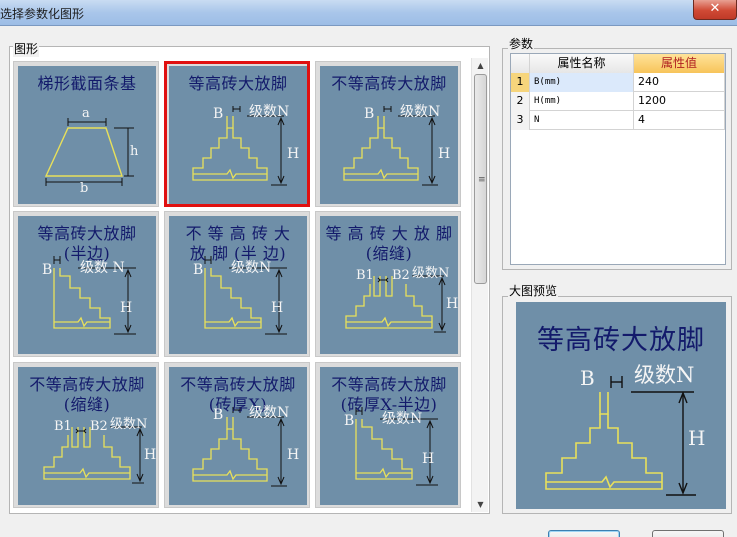 The width and height of the screenshot is (737, 537). Describe the element at coordinates (582, 82) in the screenshot. I see `property-name: B(mm)` at that location.